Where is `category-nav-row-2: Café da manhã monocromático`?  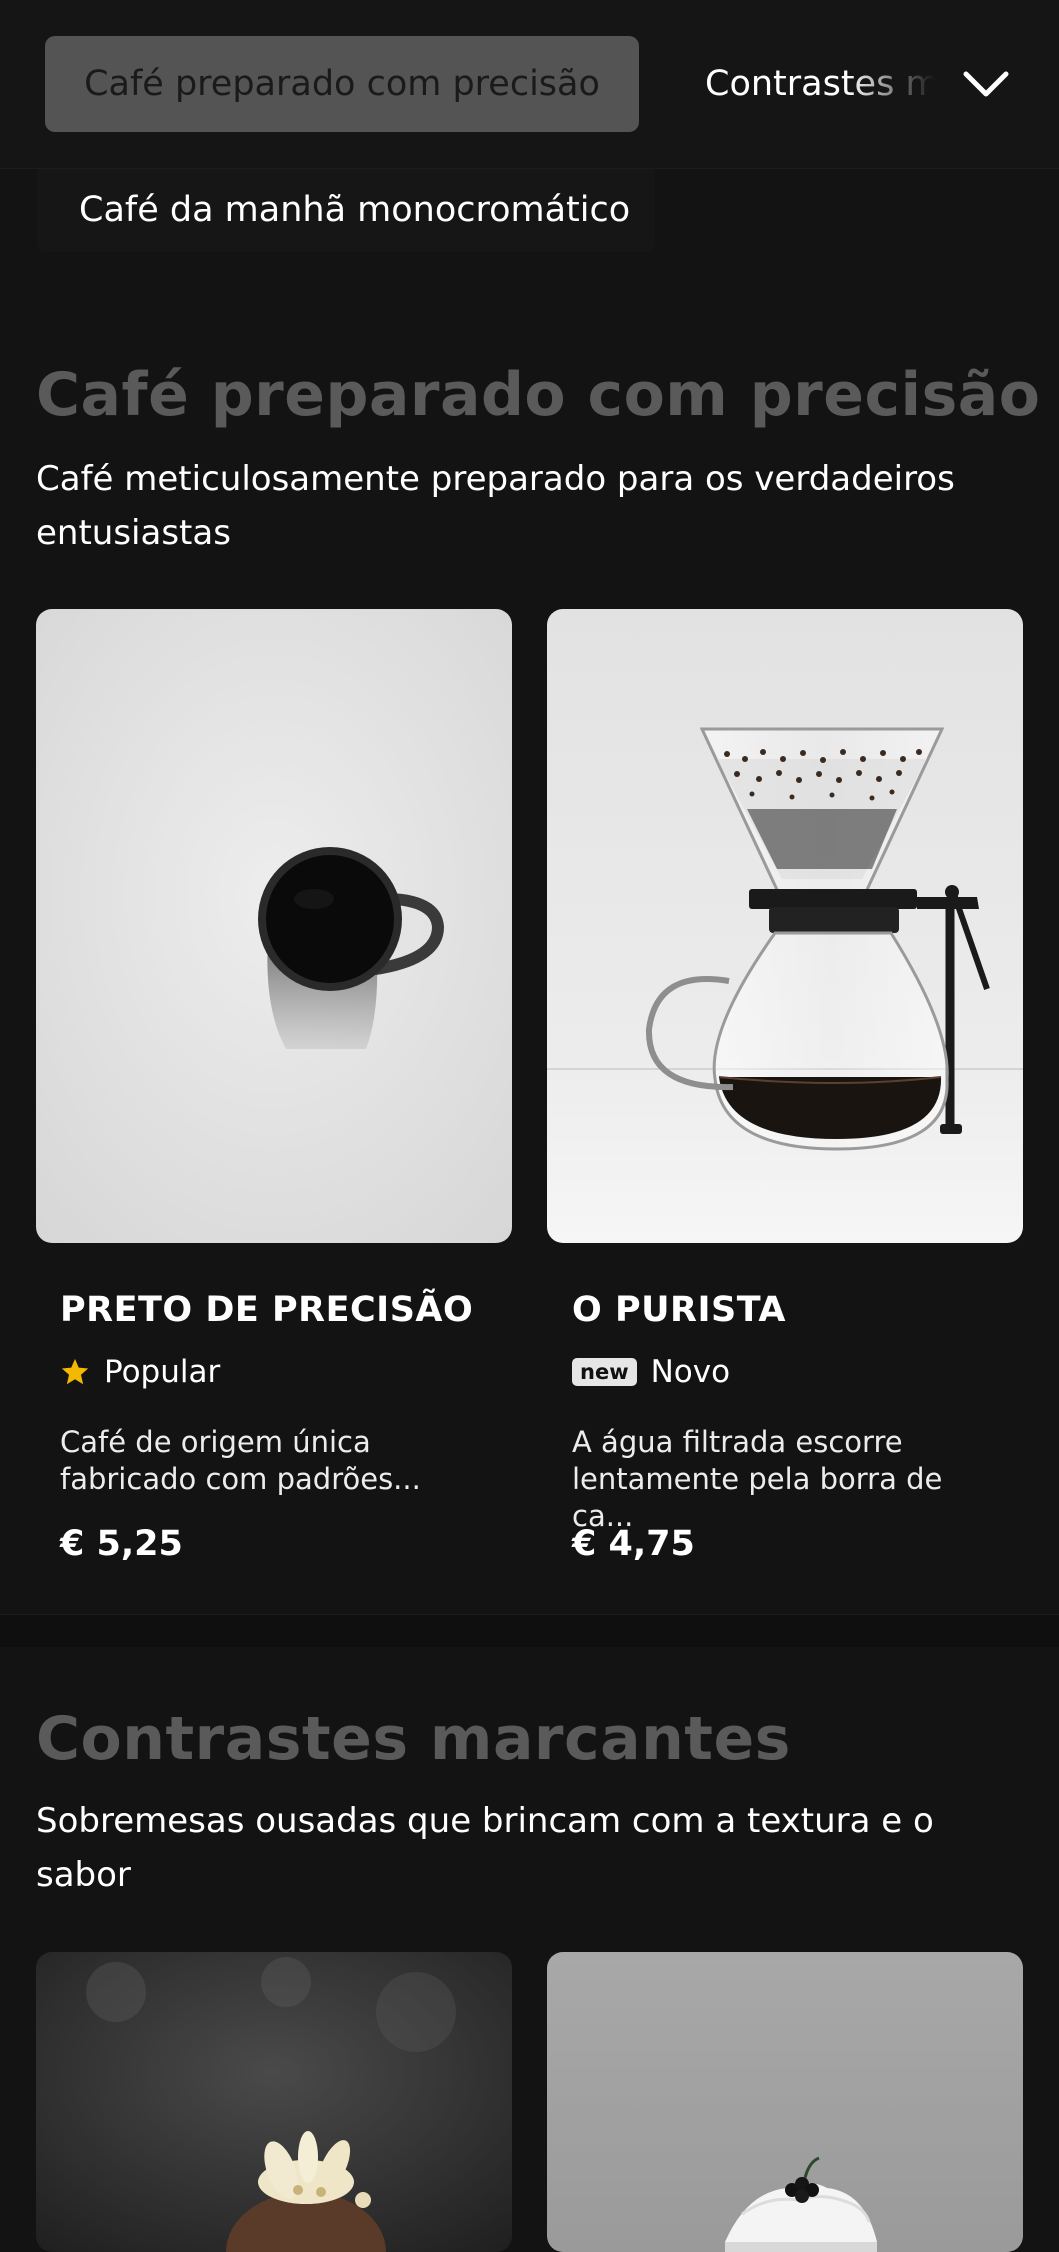 category-nav-row-2: Café da manhã monocromático is located at coordinates (529, 218).